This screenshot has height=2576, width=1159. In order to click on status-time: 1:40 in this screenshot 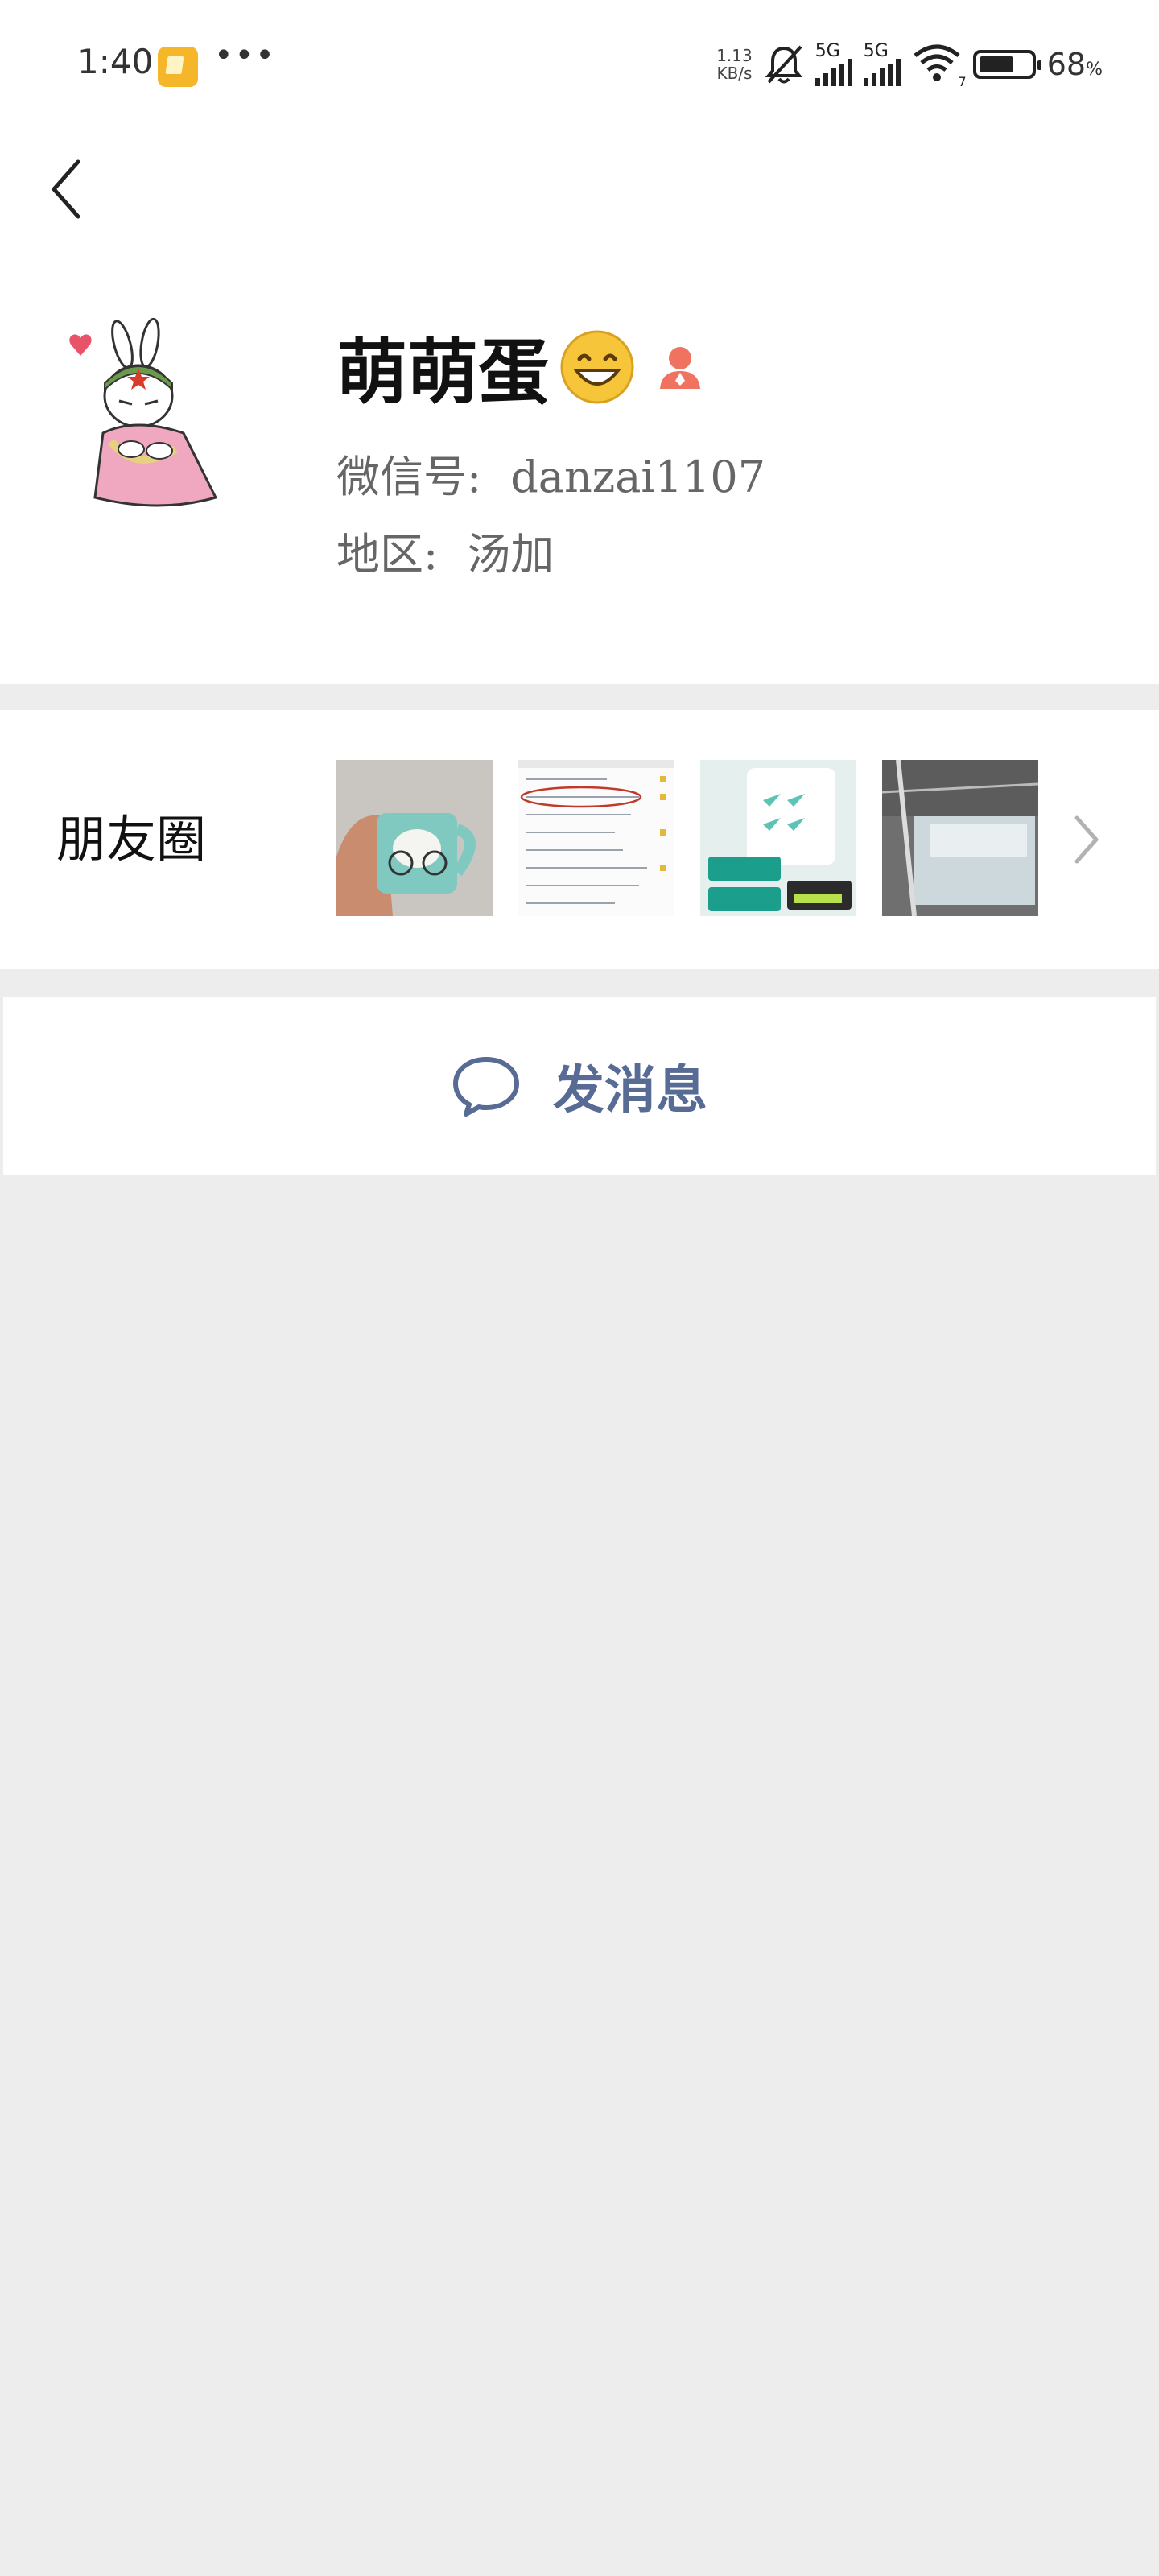, I will do `click(115, 61)`.